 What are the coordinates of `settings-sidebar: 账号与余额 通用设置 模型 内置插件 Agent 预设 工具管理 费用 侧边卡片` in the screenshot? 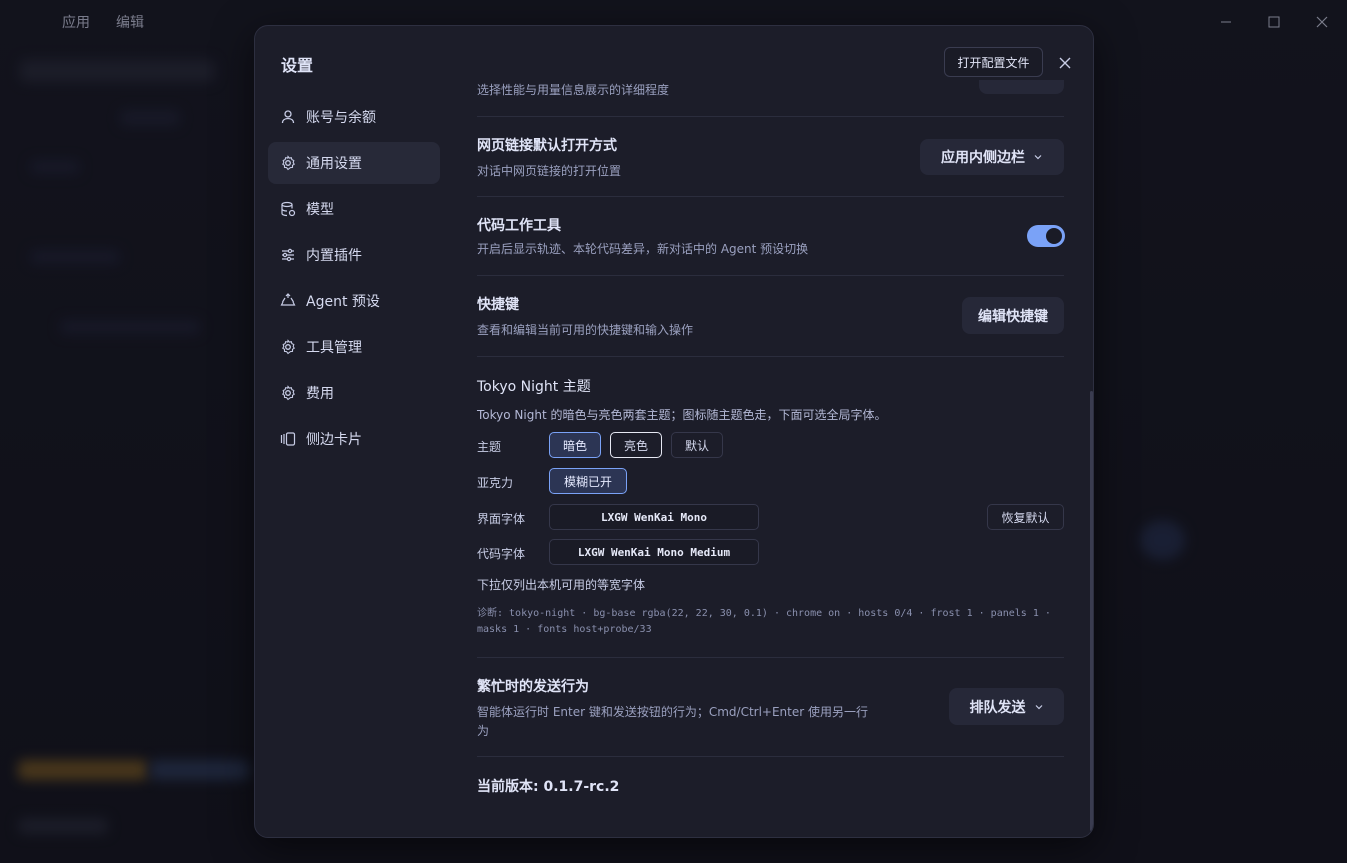 It's located at (354, 280).